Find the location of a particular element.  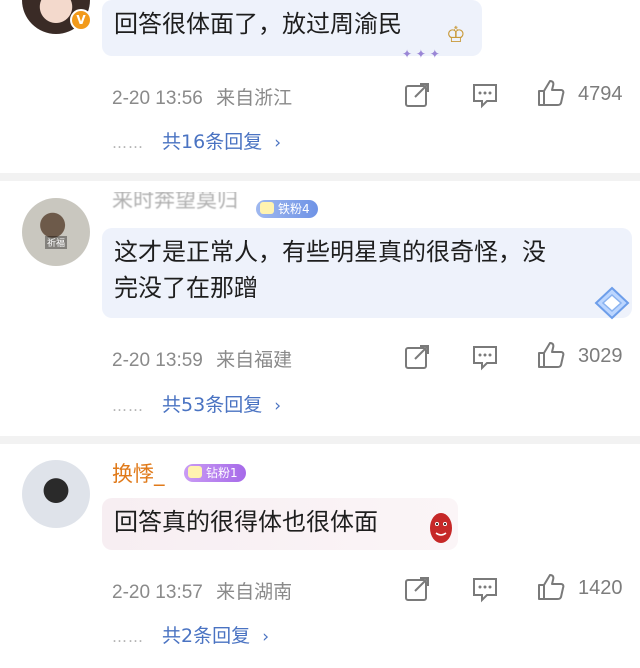

comment-meta: 2-20 13:59 来自福建 is located at coordinates (202, 358).